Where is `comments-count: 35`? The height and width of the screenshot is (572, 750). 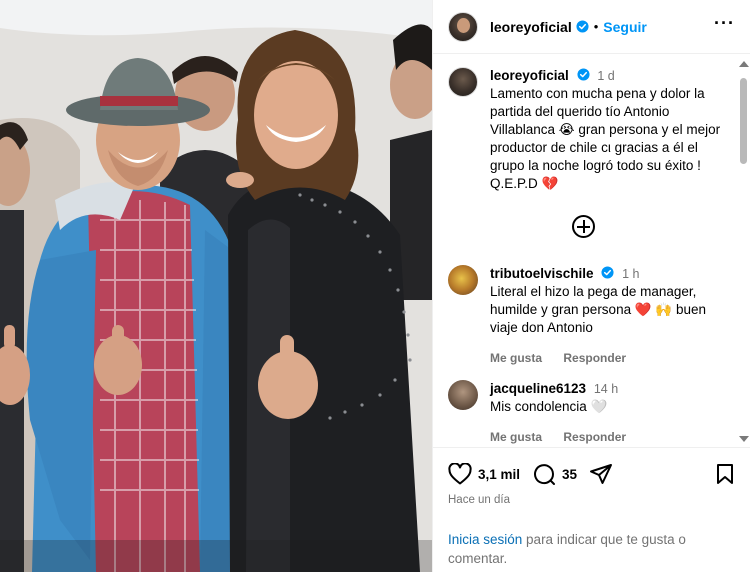 comments-count: 35 is located at coordinates (570, 474).